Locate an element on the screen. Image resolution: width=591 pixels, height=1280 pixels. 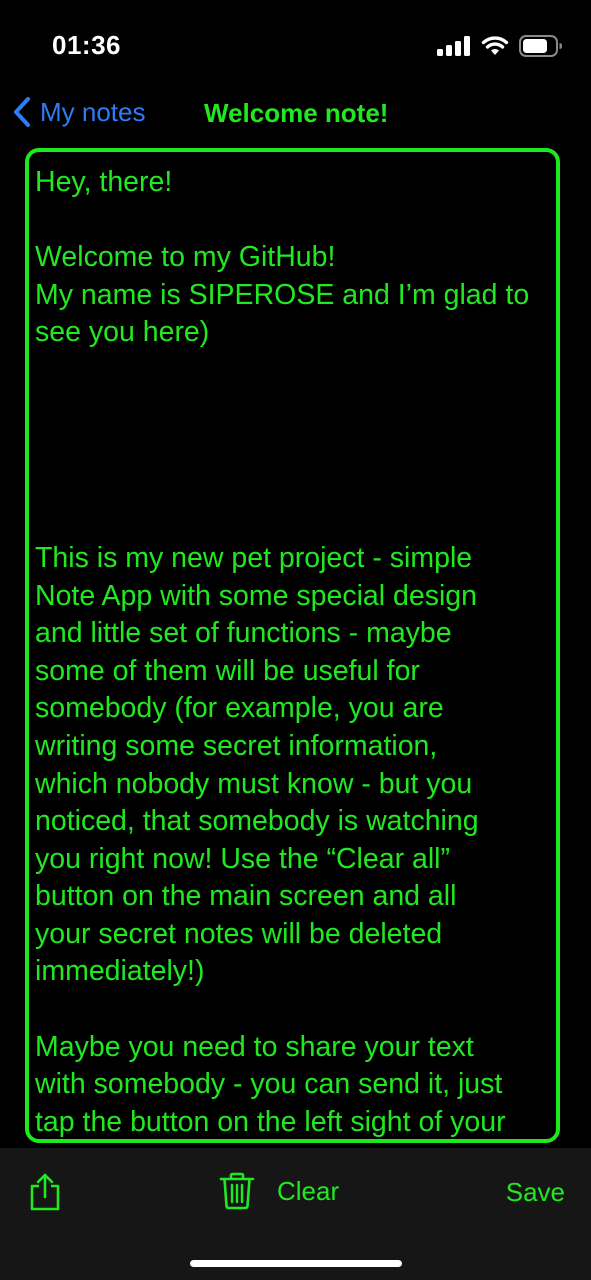
clear-button-label: Clear is located at coordinates (308, 1190).